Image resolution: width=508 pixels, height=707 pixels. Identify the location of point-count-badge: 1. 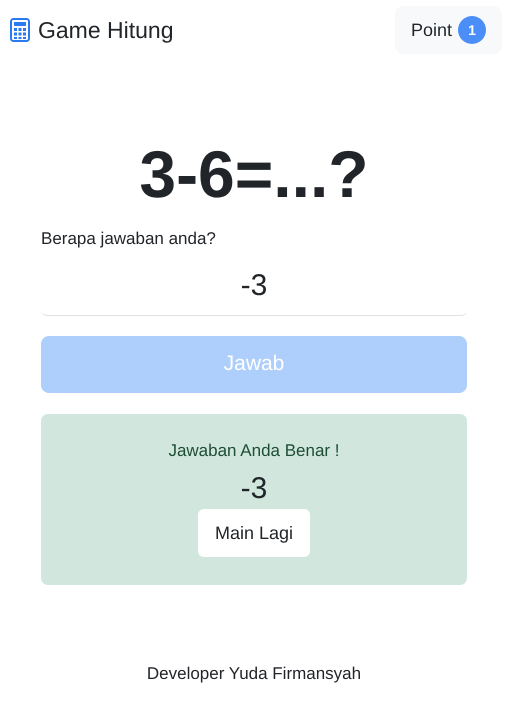
(472, 30).